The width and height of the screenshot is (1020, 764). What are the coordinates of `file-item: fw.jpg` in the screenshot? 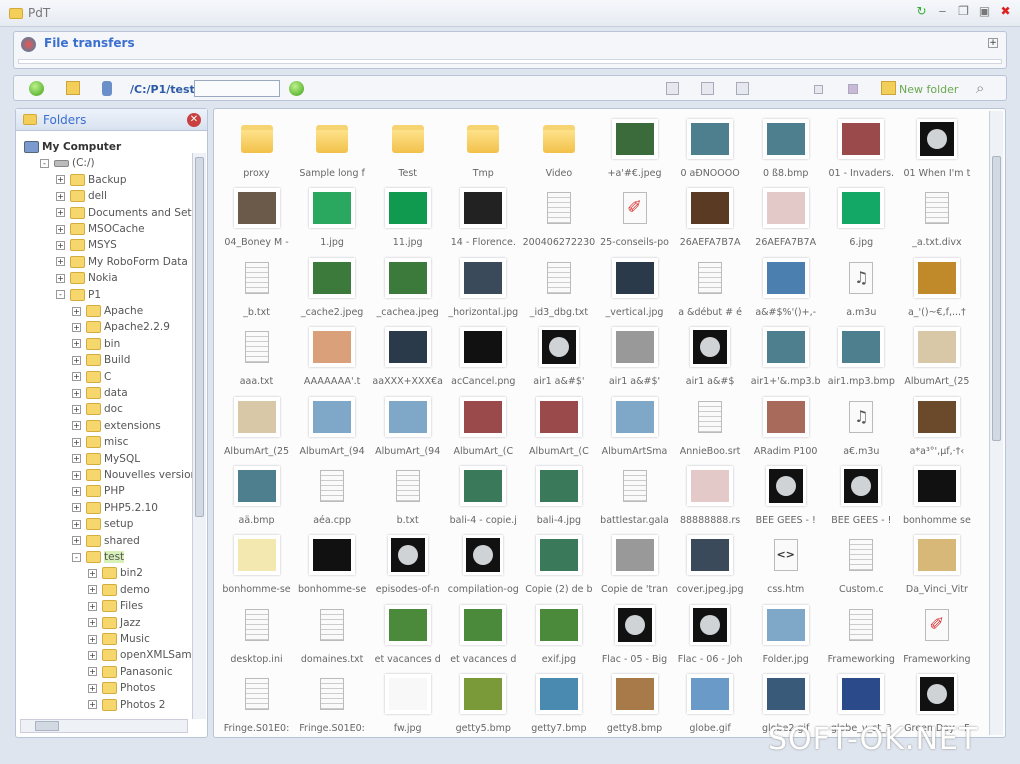 It's located at (407, 708).